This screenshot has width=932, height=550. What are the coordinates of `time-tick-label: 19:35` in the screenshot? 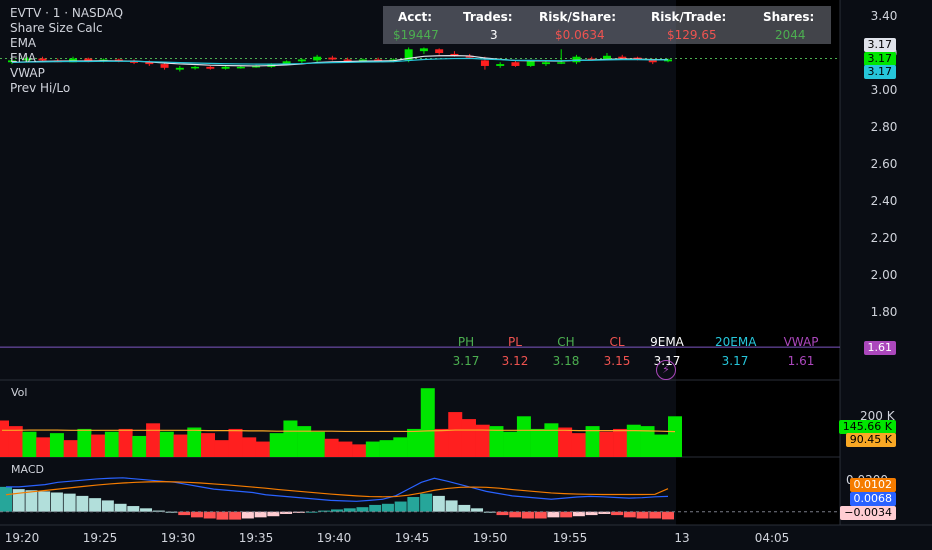 It's located at (256, 538).